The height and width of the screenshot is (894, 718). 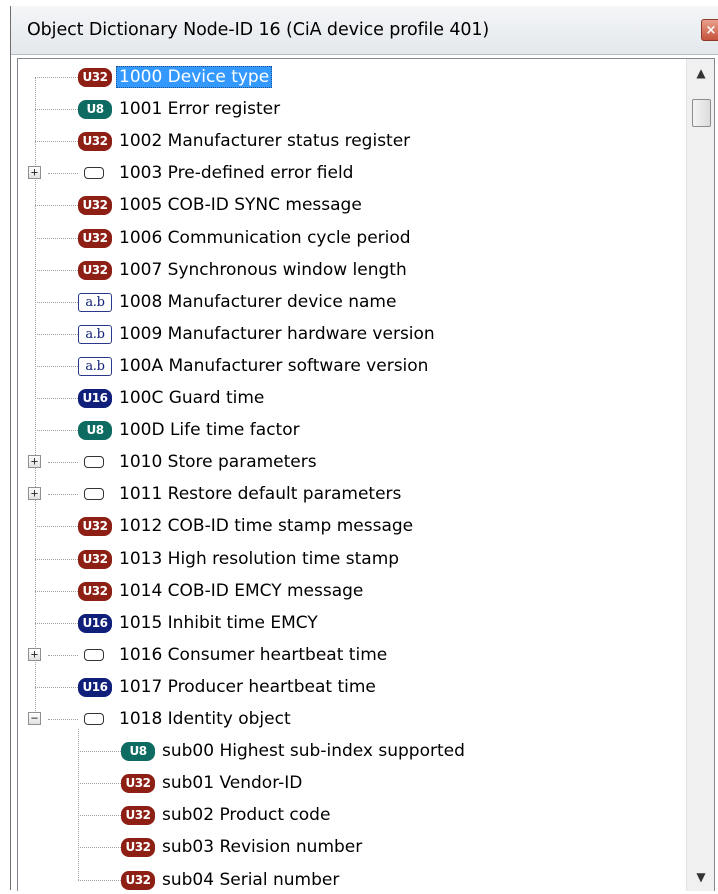 What do you see at coordinates (273, 366) in the screenshot?
I see `tree-item-label: 100A Manufacturer software version` at bounding box center [273, 366].